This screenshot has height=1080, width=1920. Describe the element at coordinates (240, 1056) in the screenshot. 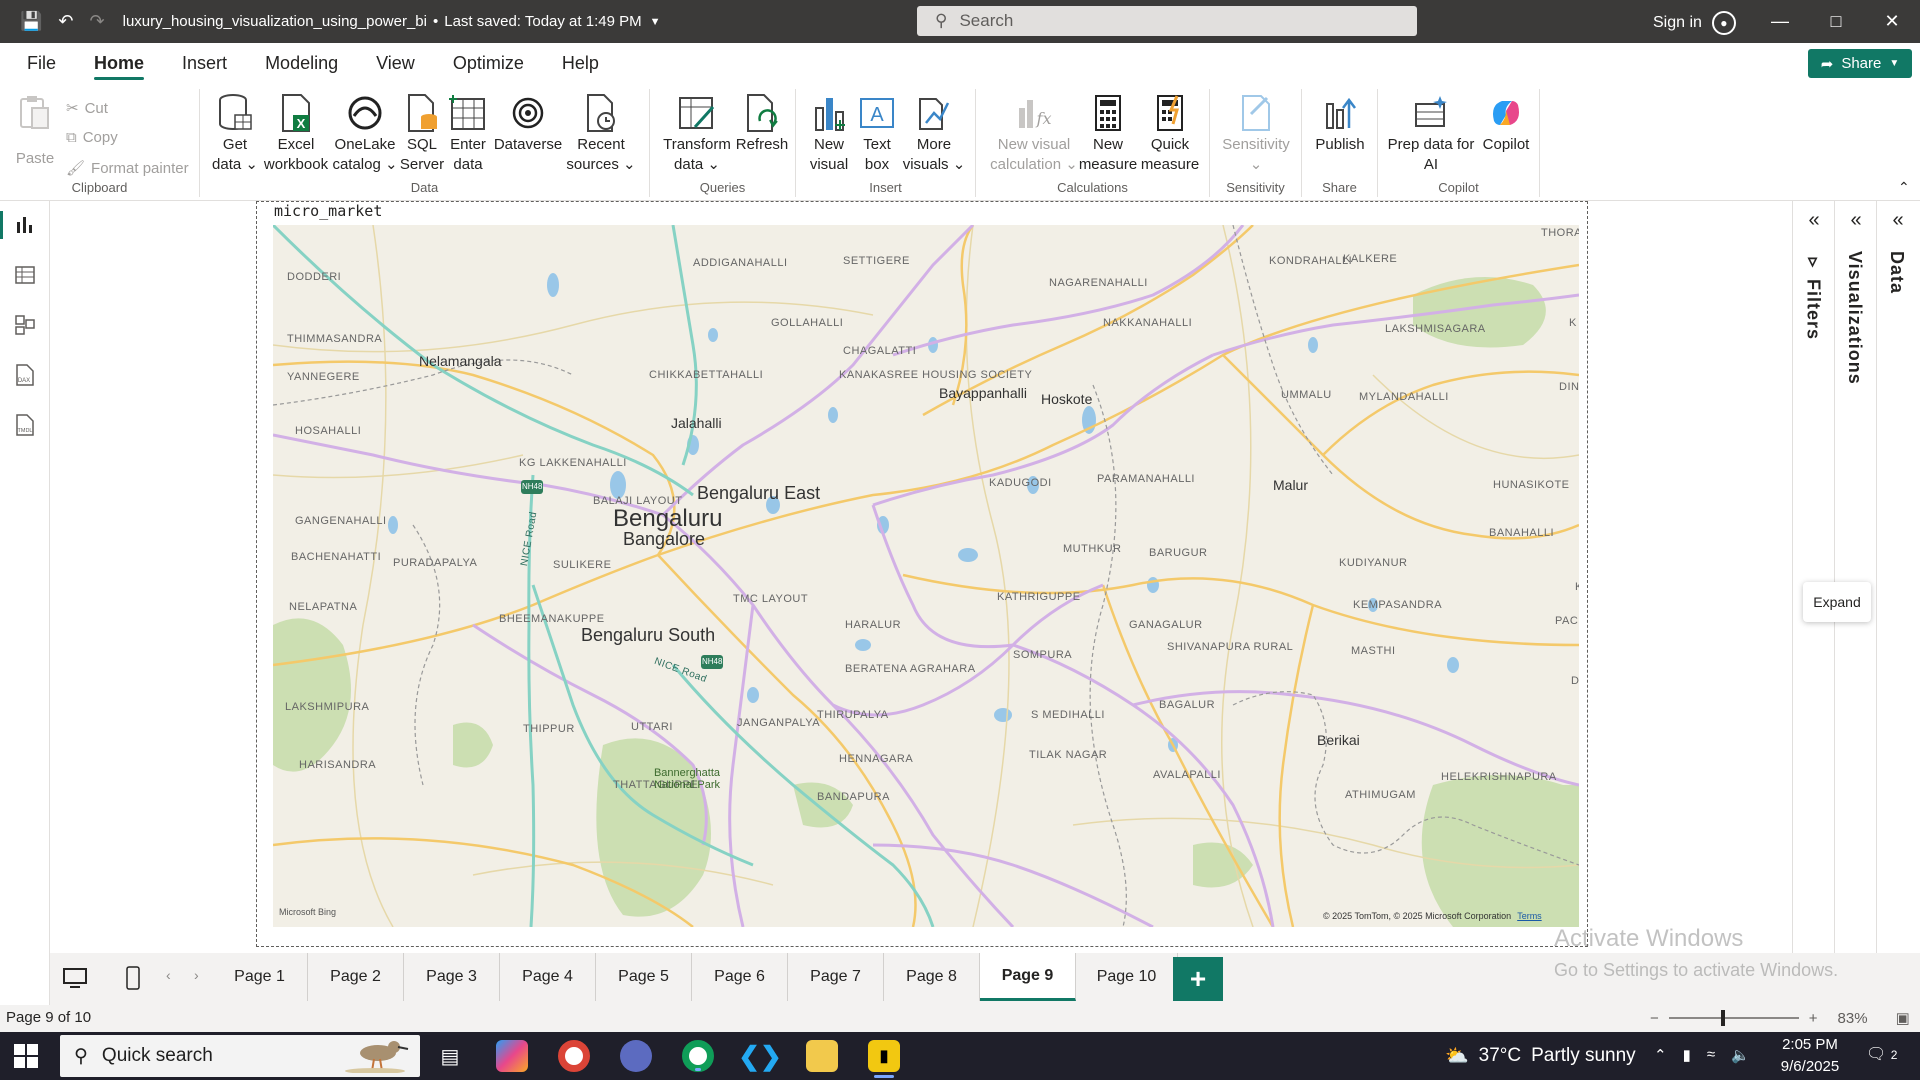

I see `taskbar-search-input: ⚲ Quick search` at that location.